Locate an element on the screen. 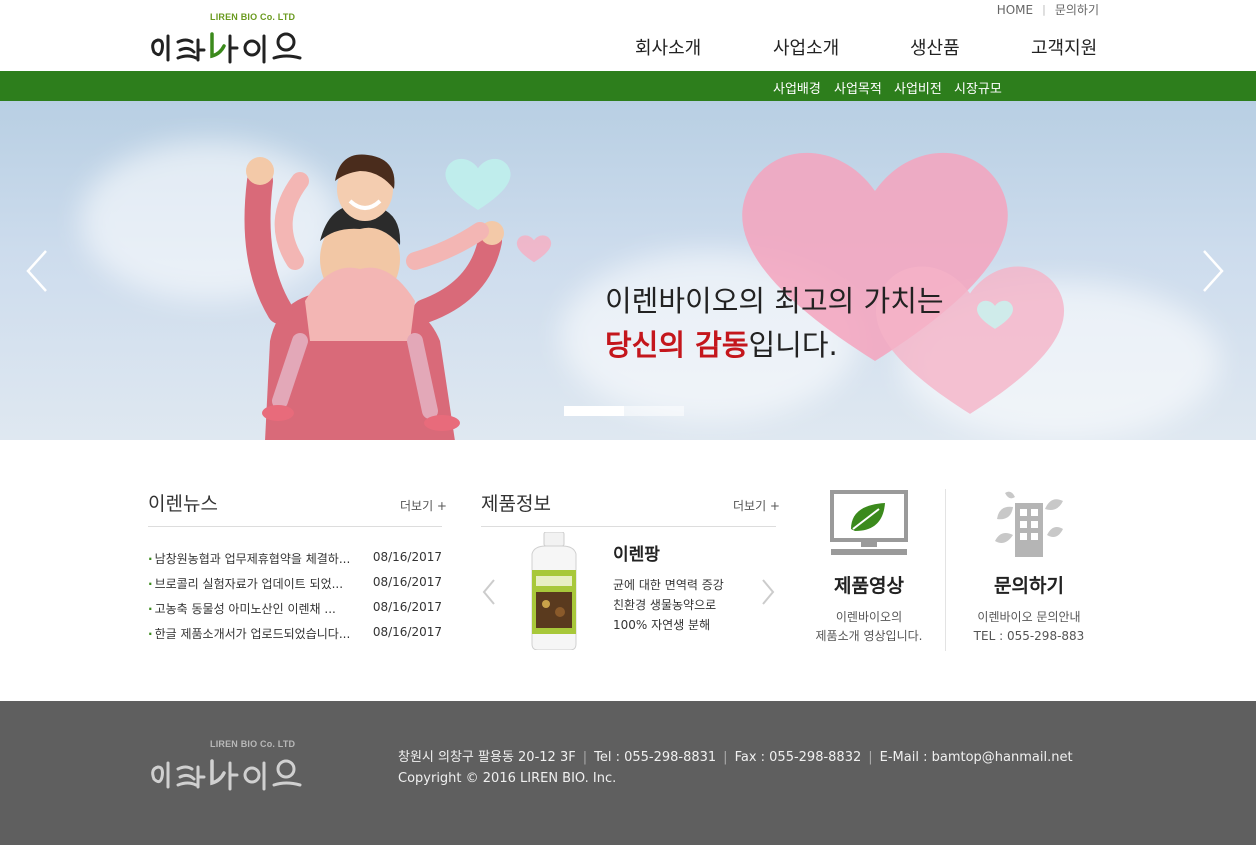 The width and height of the screenshot is (1256, 845). sub-nav: 사업배경 사업목적 사업비전 시장규모 is located at coordinates (628, 86).